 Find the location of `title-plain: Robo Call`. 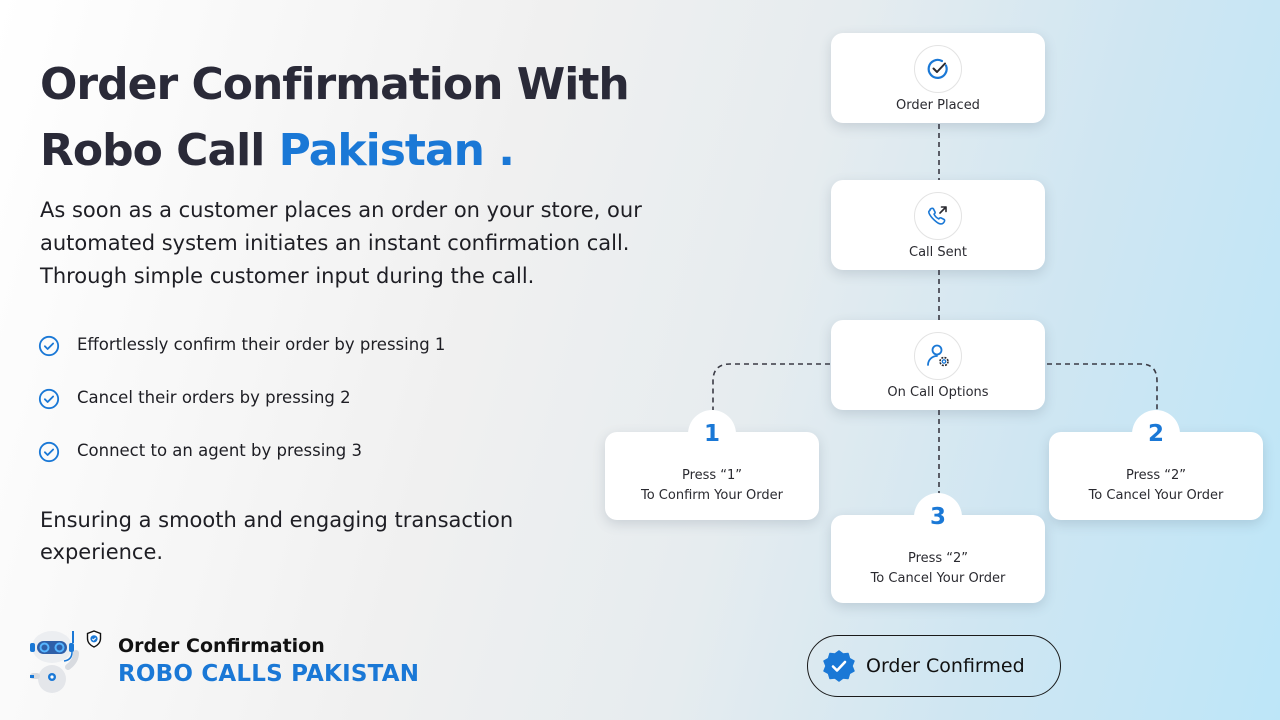

title-plain: Robo Call is located at coordinates (159, 150).